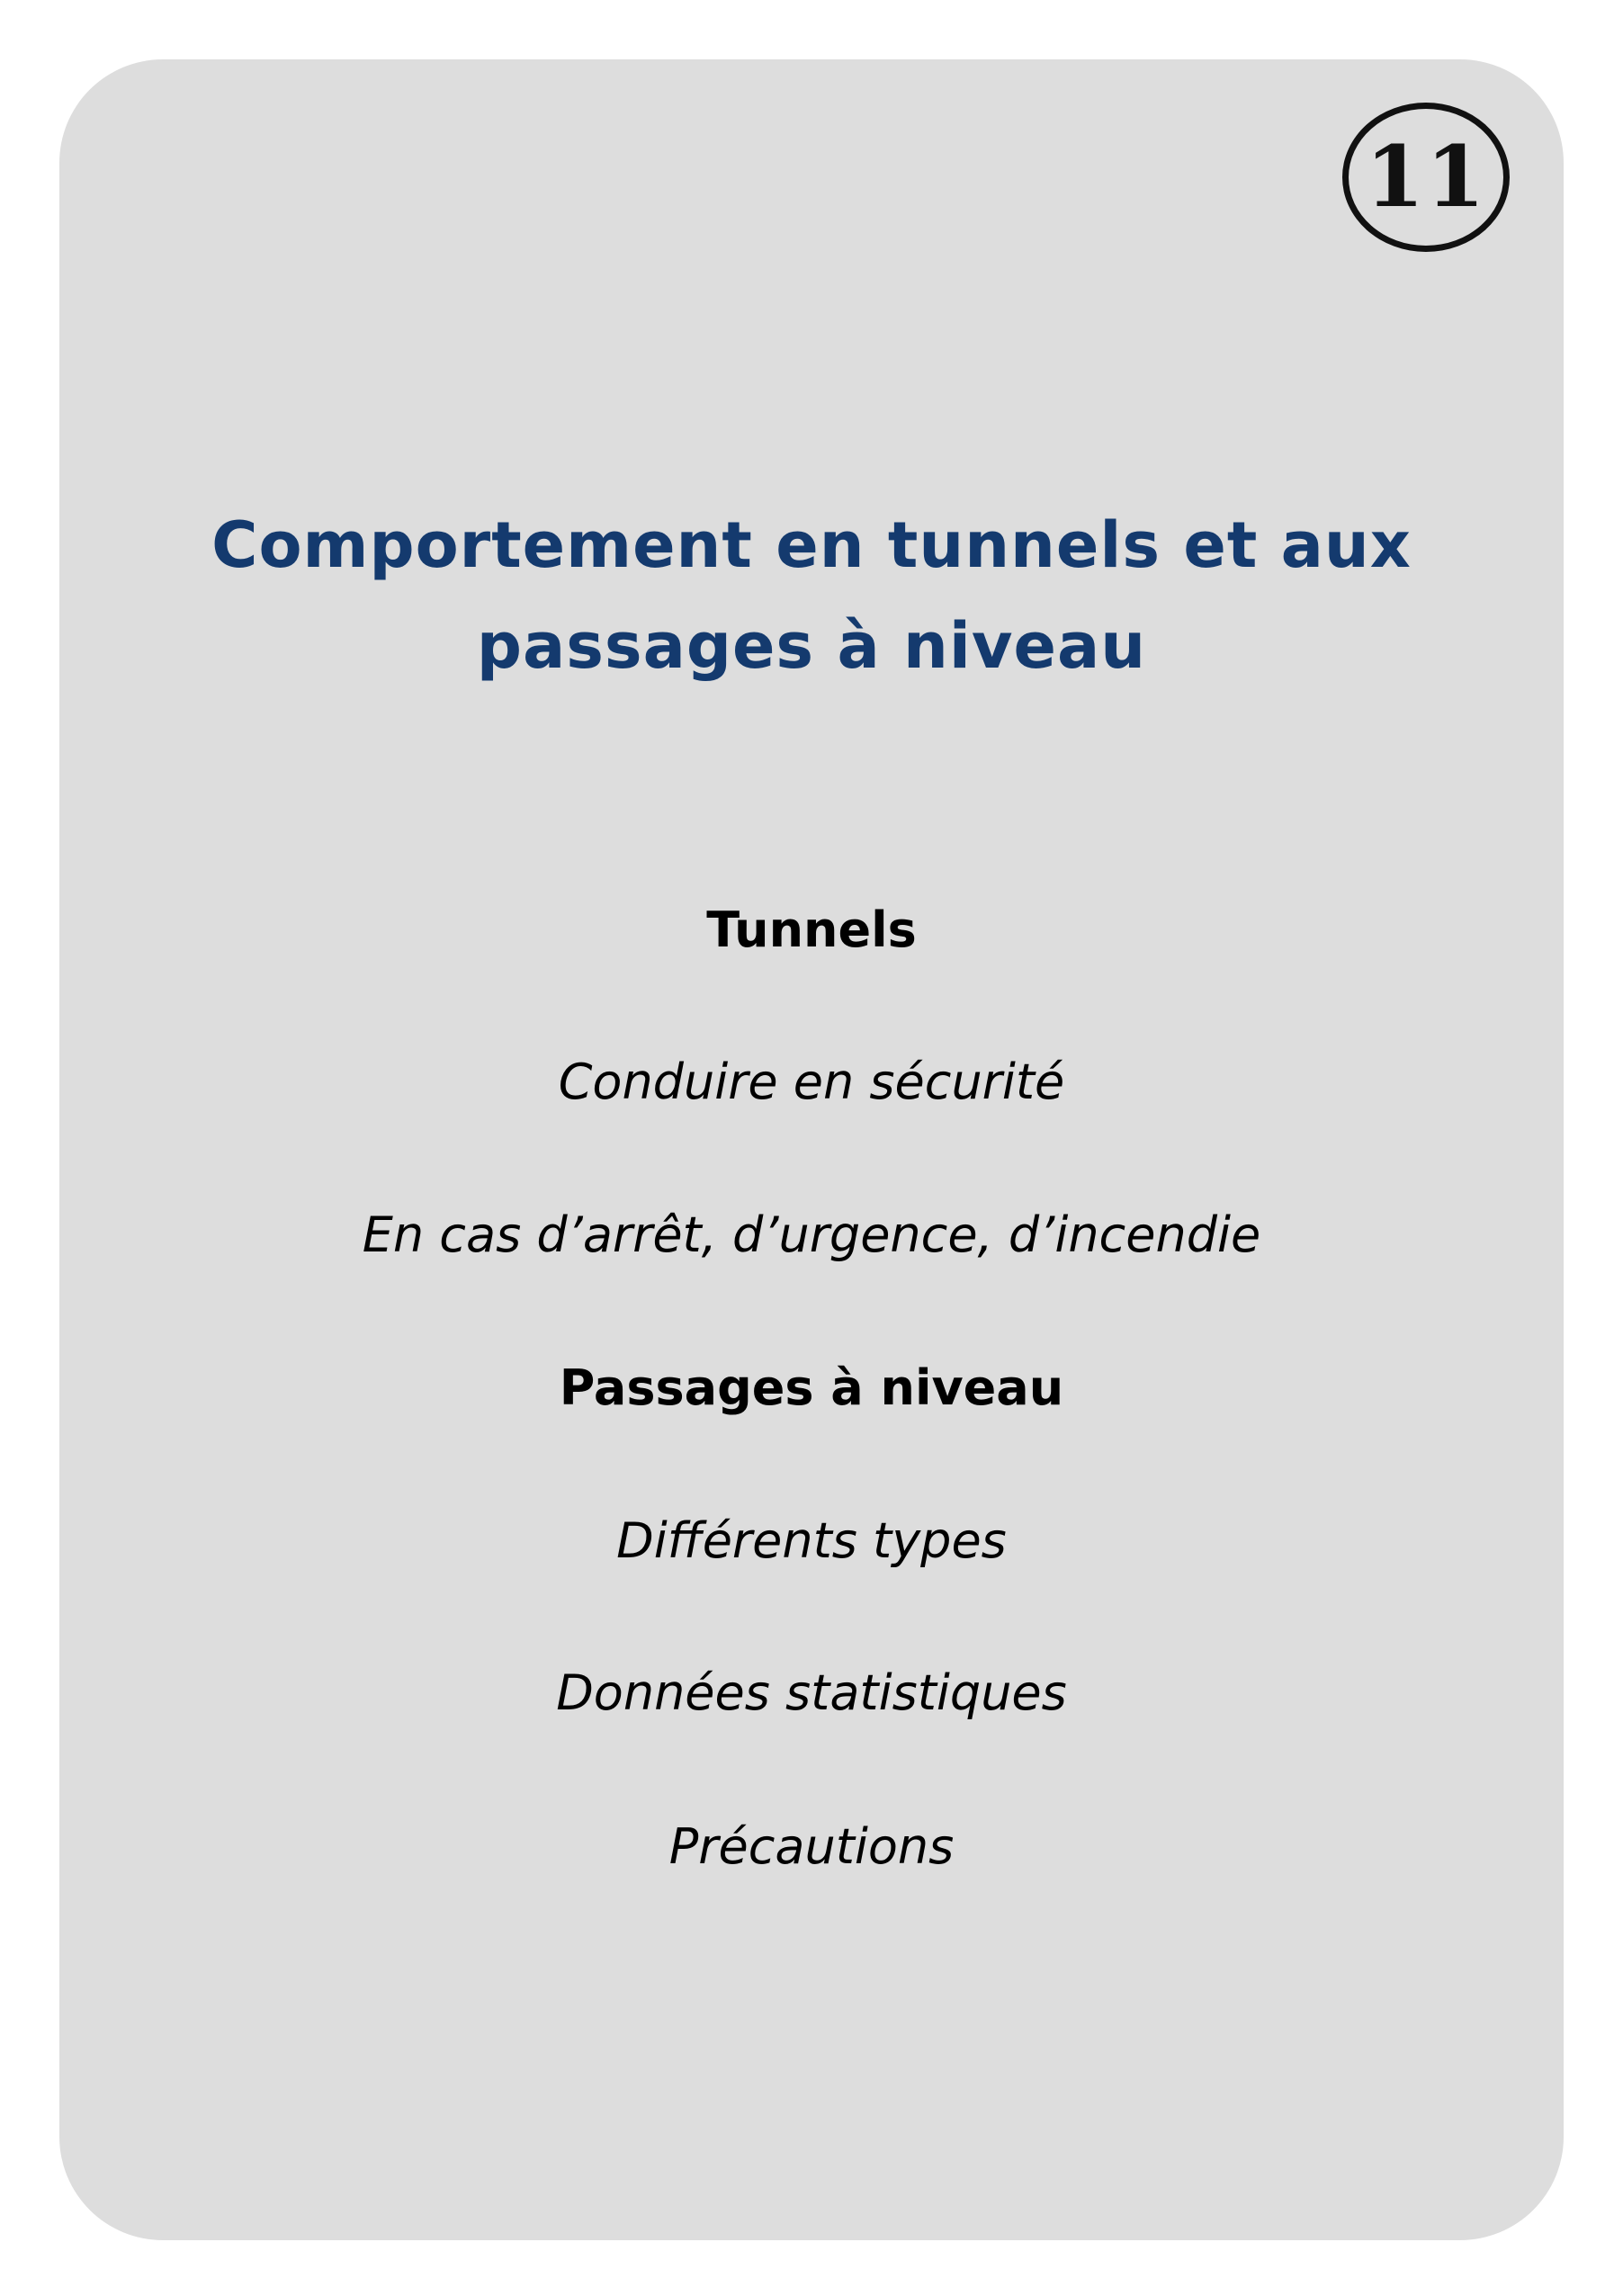 The image size is (1623, 2296). I want to click on topic-conduire-en-securite: Conduire en sécurité, so click(811, 1082).